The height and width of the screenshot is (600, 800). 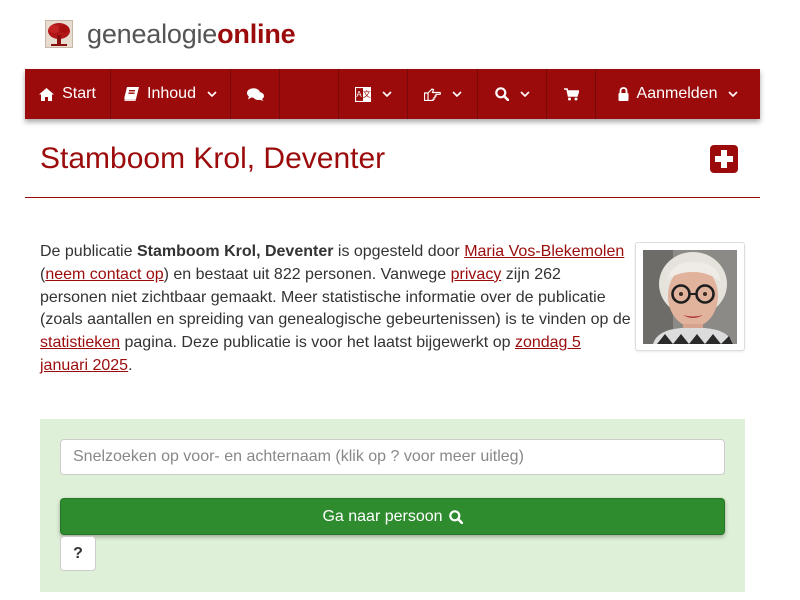 I want to click on quick-search-input, so click(x=392, y=457).